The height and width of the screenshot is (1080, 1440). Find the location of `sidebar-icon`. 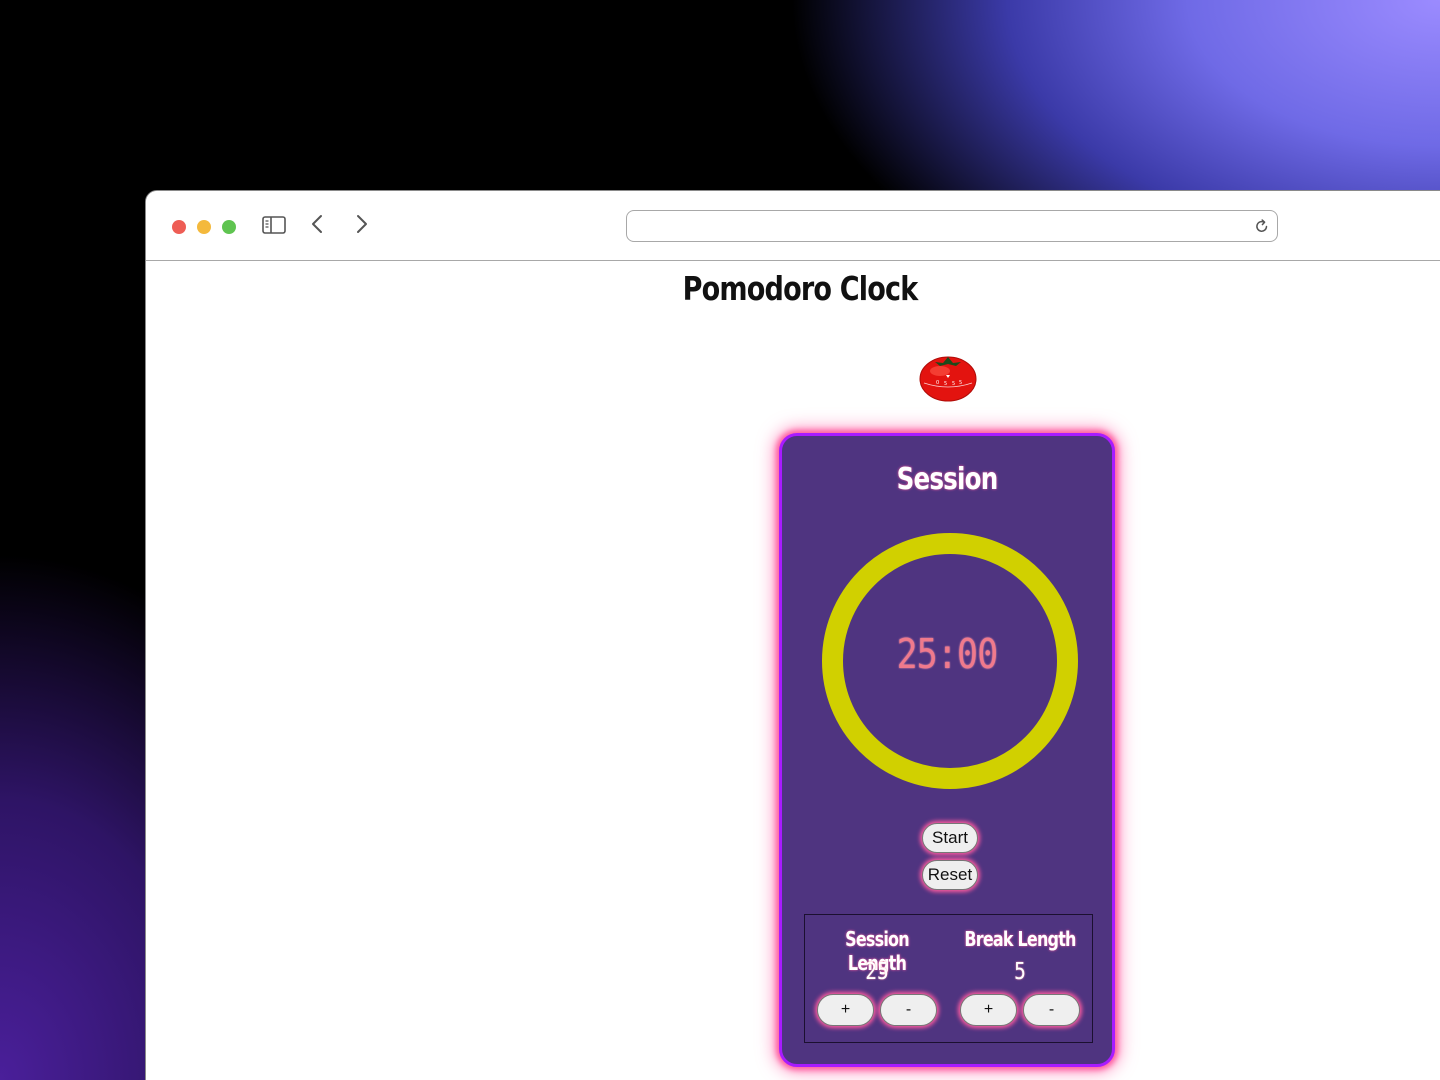

sidebar-icon is located at coordinates (274, 227).